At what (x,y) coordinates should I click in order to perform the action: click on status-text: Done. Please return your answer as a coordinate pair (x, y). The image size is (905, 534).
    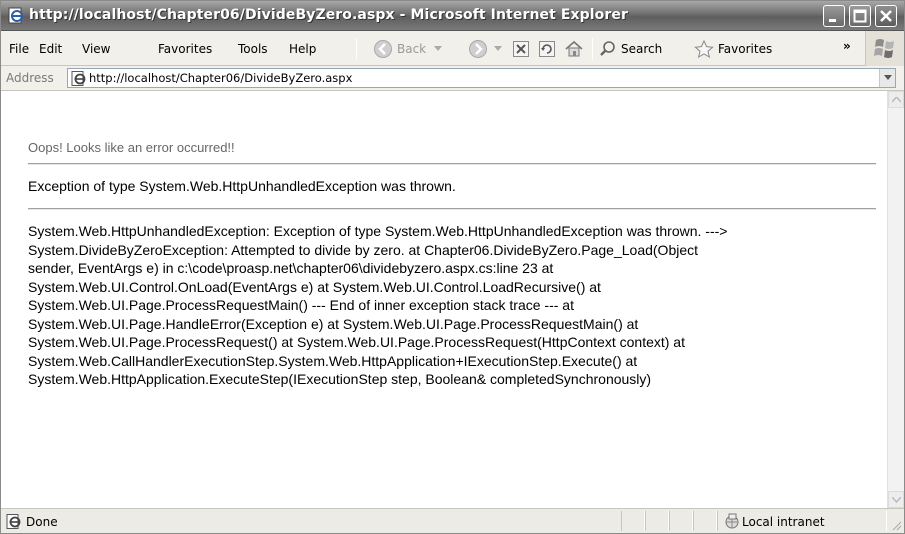
    Looking at the image, I should click on (42, 522).